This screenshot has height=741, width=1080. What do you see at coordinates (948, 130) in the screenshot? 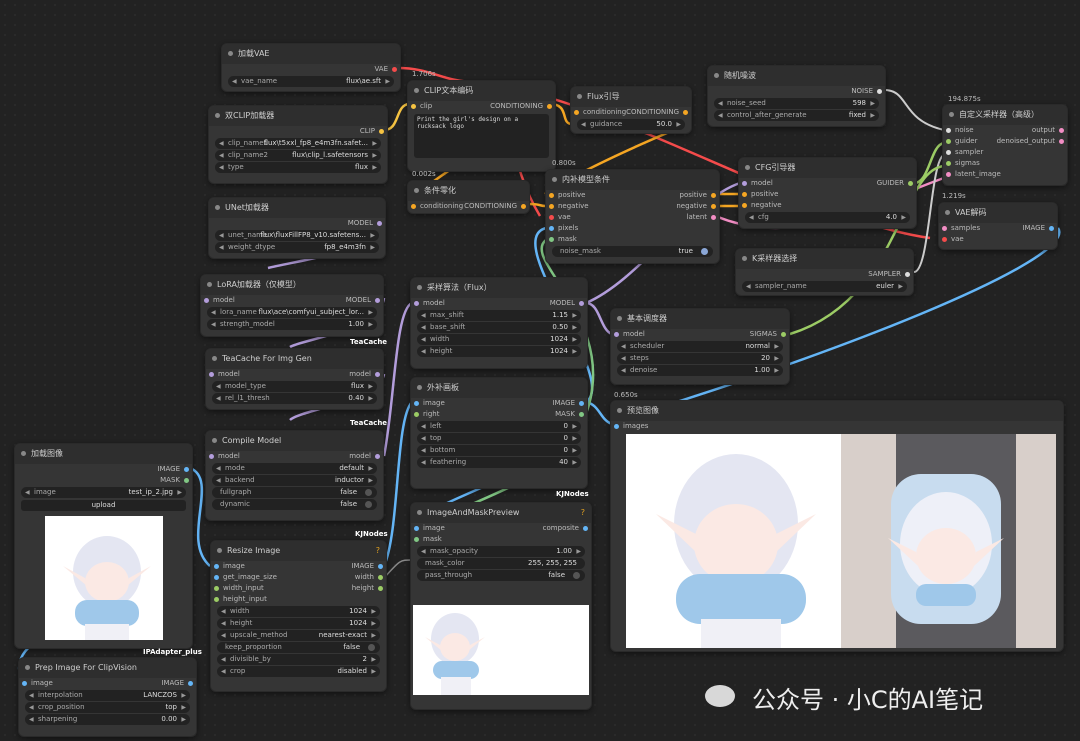
I see `noise-input-socket` at bounding box center [948, 130].